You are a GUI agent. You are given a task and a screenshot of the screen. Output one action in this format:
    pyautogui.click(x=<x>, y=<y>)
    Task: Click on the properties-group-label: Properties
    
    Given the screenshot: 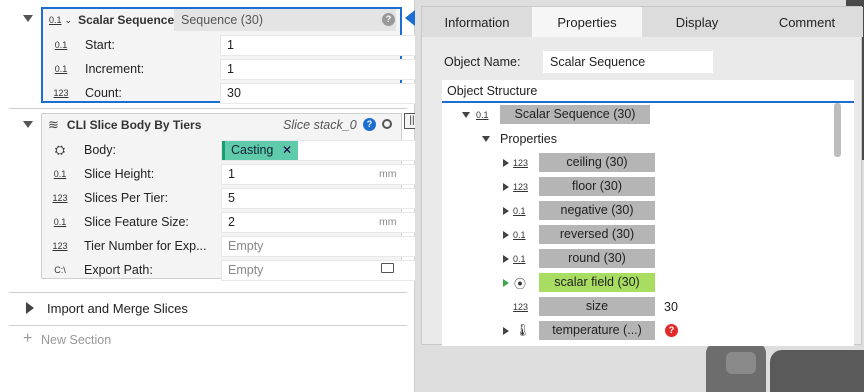 What is the action you would take?
    pyautogui.click(x=528, y=139)
    